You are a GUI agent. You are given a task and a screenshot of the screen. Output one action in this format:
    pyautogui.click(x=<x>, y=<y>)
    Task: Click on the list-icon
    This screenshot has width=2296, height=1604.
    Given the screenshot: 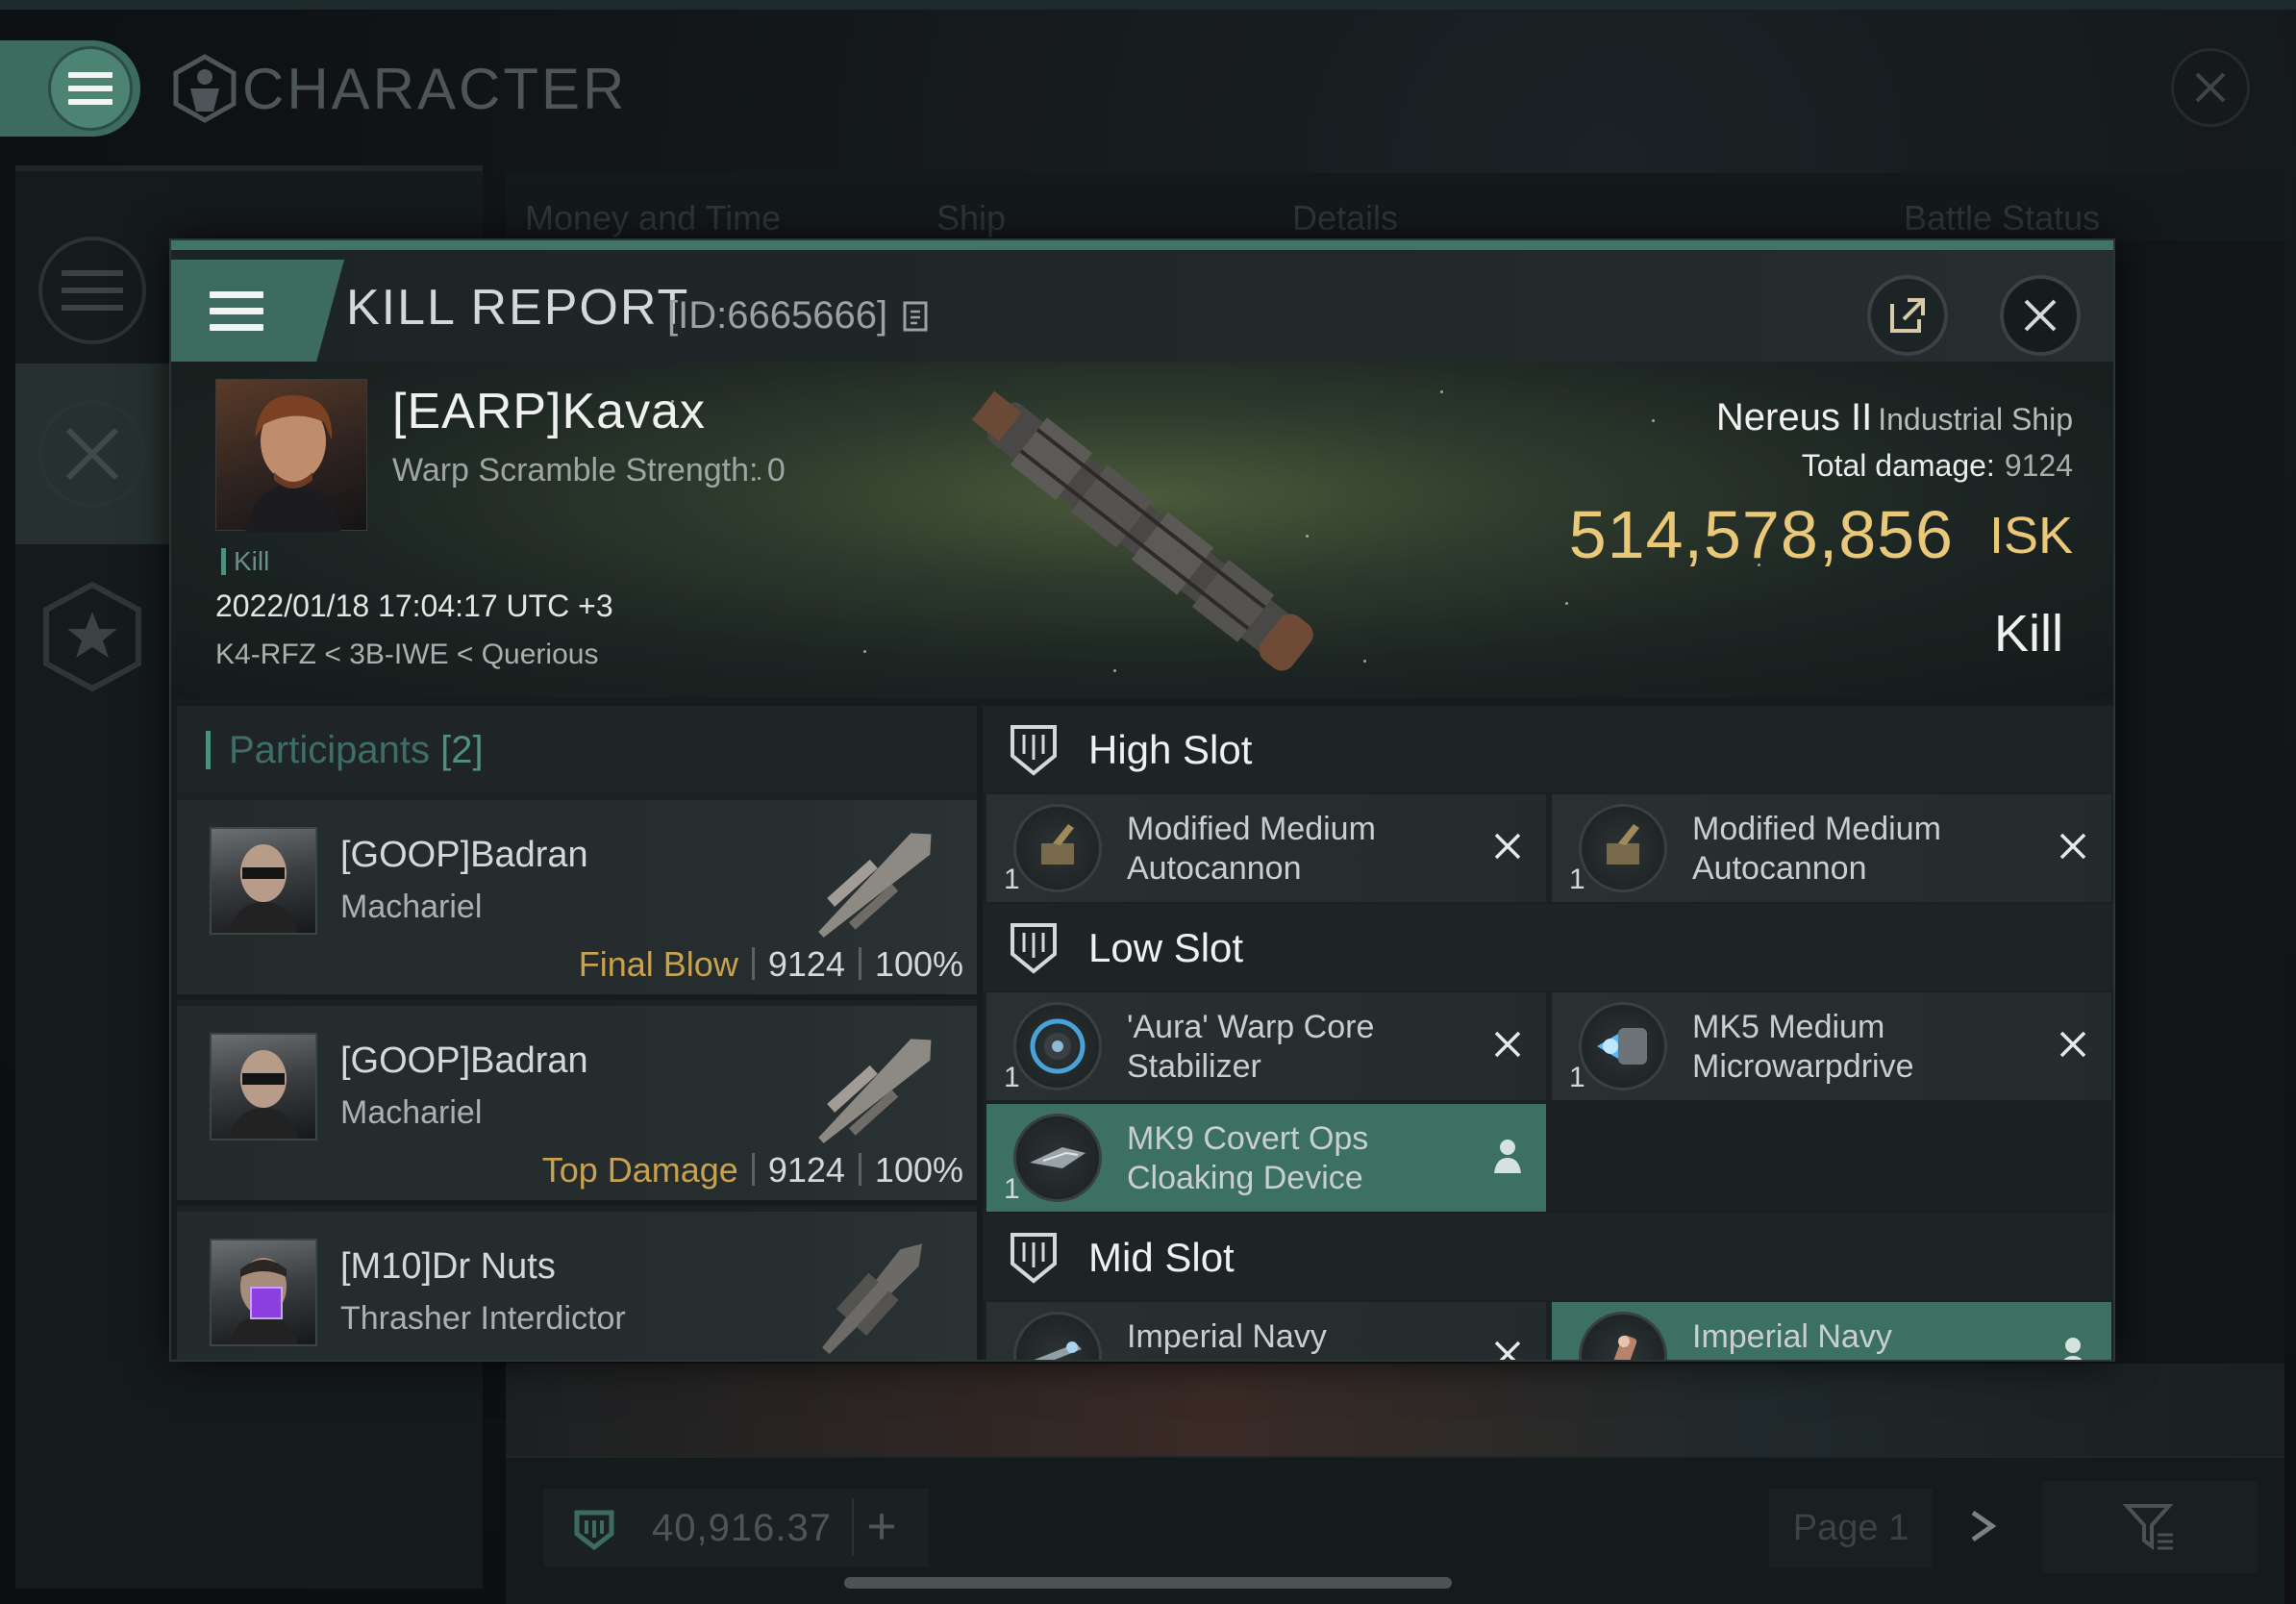 What is the action you would take?
    pyautogui.click(x=92, y=290)
    